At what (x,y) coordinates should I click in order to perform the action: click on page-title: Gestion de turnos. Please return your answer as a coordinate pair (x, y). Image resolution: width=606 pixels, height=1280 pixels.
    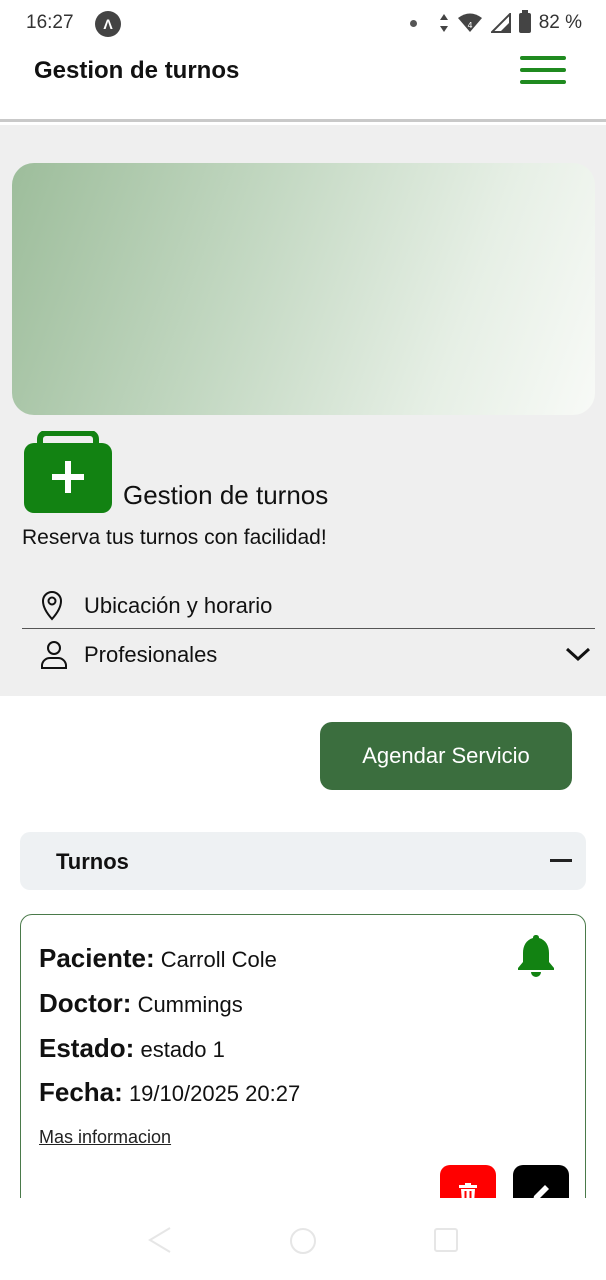
    Looking at the image, I should click on (137, 70).